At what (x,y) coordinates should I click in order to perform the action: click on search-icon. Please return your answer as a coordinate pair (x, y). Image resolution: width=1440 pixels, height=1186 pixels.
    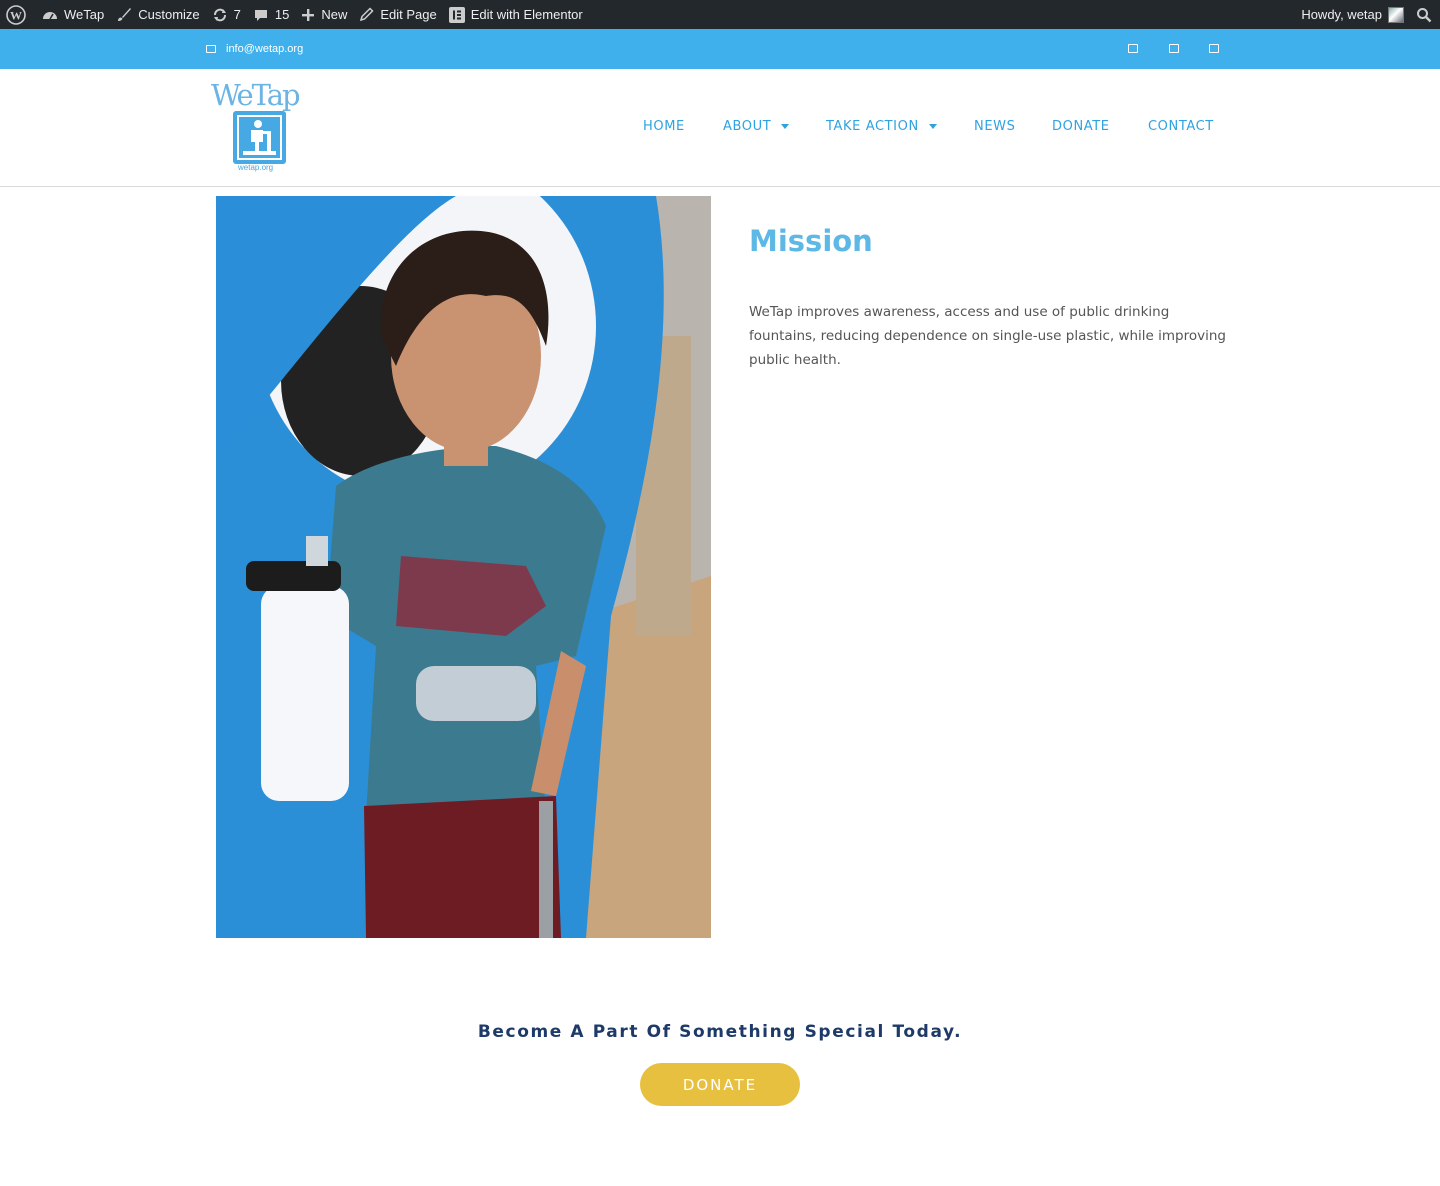
    Looking at the image, I should click on (1424, 14).